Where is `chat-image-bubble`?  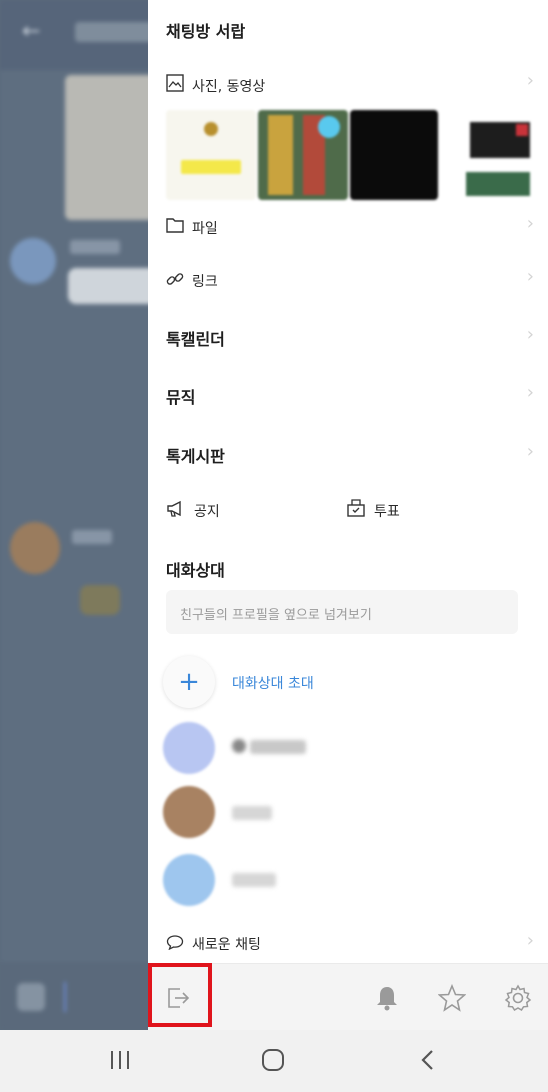 chat-image-bubble is located at coordinates (112, 147).